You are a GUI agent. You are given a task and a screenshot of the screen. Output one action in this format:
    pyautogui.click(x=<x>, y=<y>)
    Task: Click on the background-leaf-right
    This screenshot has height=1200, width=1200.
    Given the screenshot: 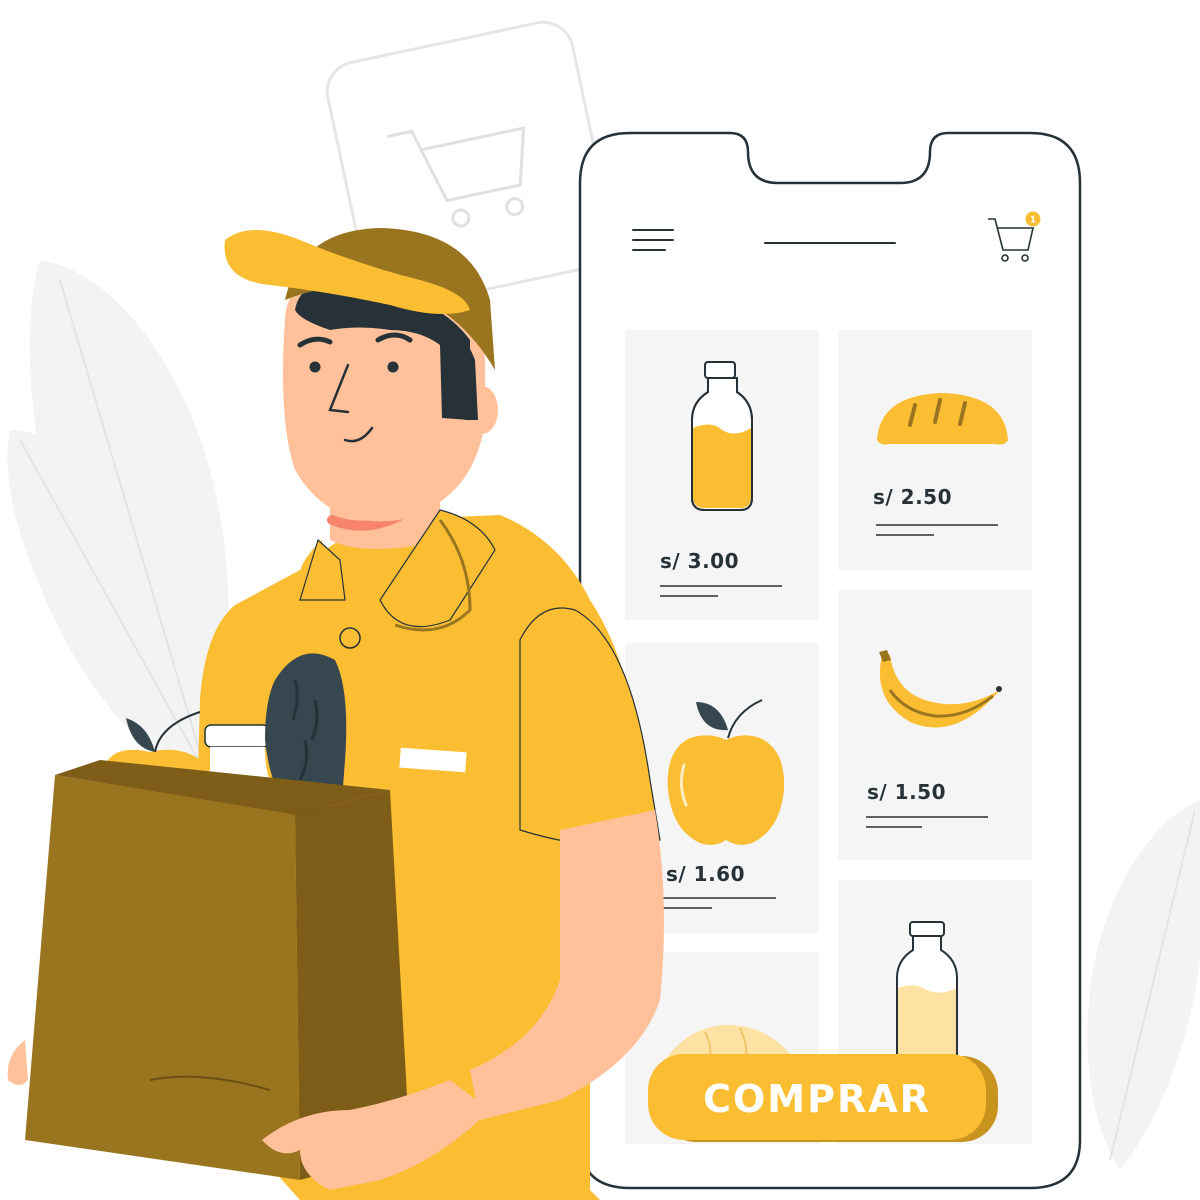 What is the action you would take?
    pyautogui.click(x=1143, y=985)
    